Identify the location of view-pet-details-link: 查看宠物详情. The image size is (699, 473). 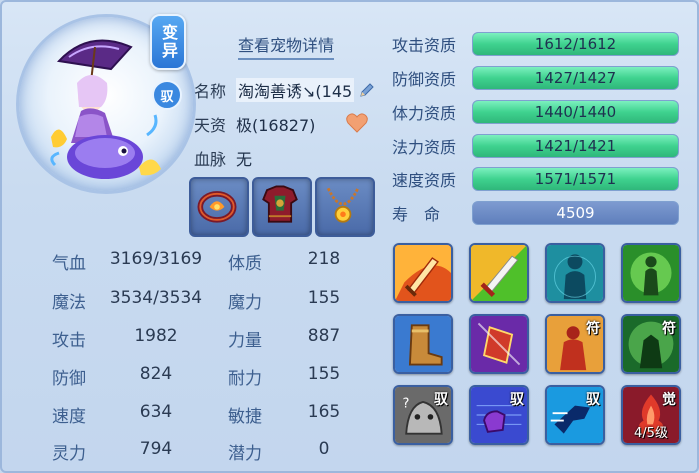
(286, 46).